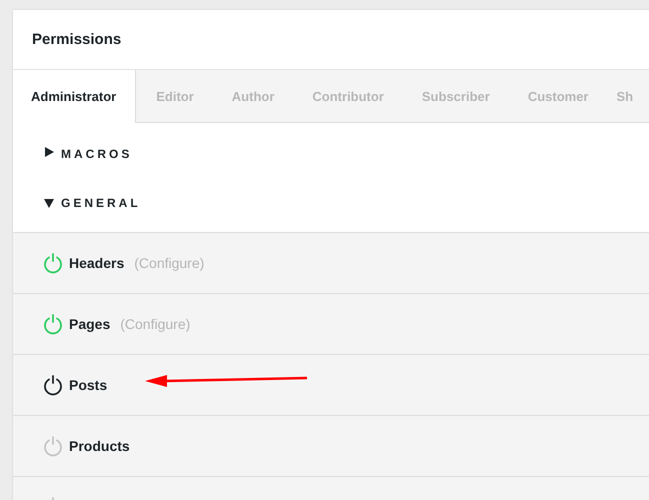 This screenshot has width=649, height=500. Describe the element at coordinates (620, 96) in the screenshot. I see `role-tab: Sh` at that location.